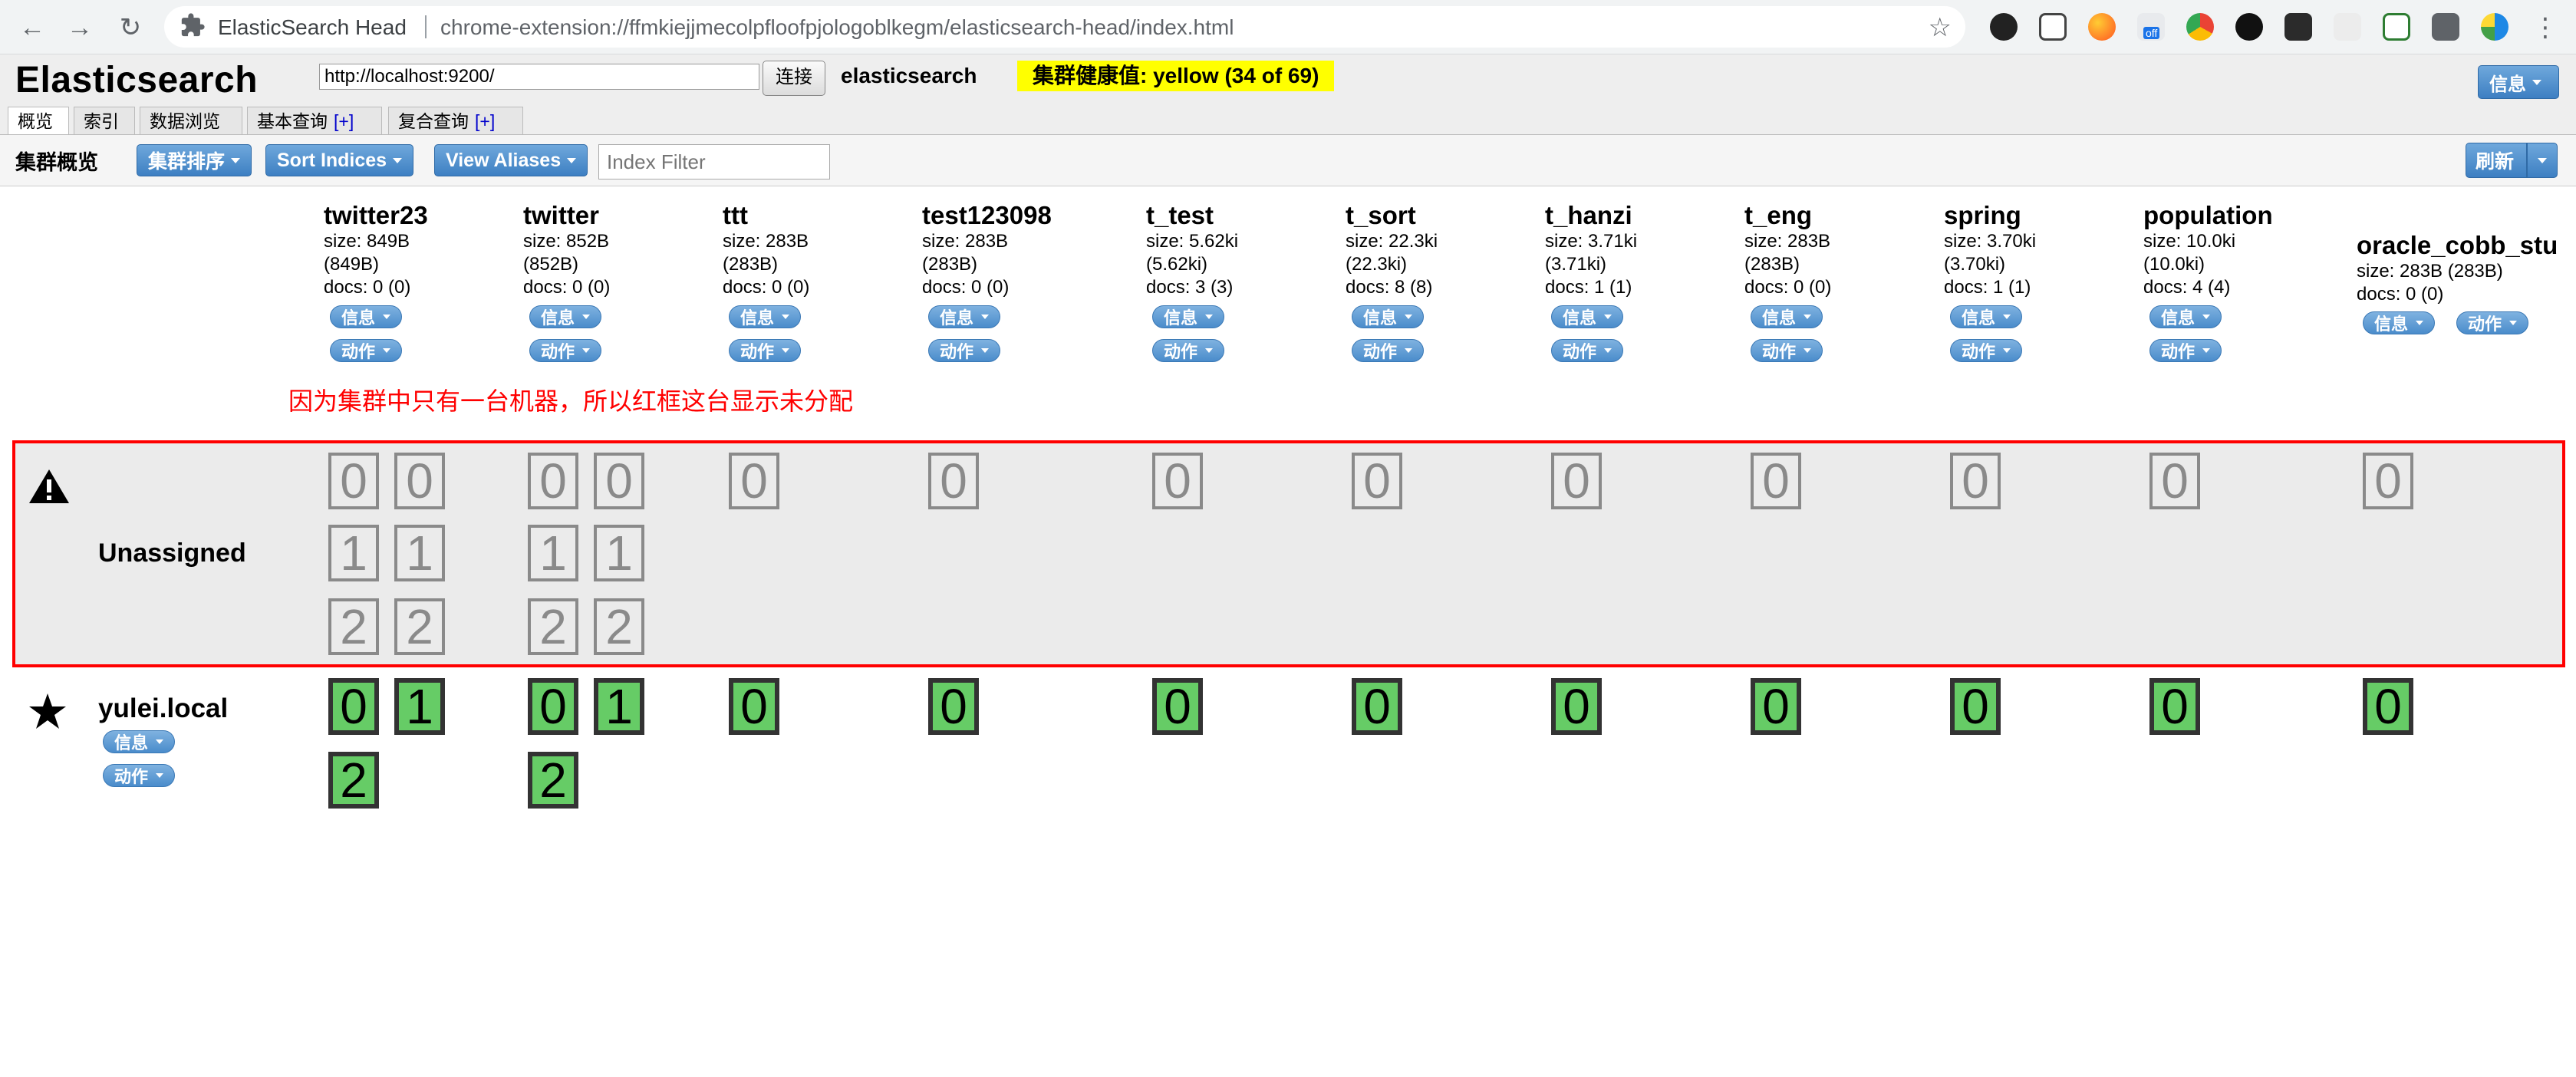  Describe the element at coordinates (2430, 272) in the screenshot. I see `index-size: size: 283B (283B)` at that location.